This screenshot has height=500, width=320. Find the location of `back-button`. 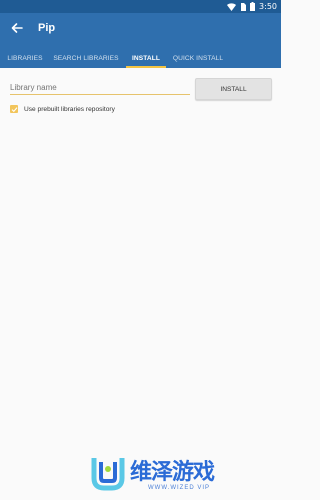

back-button is located at coordinates (17, 28).